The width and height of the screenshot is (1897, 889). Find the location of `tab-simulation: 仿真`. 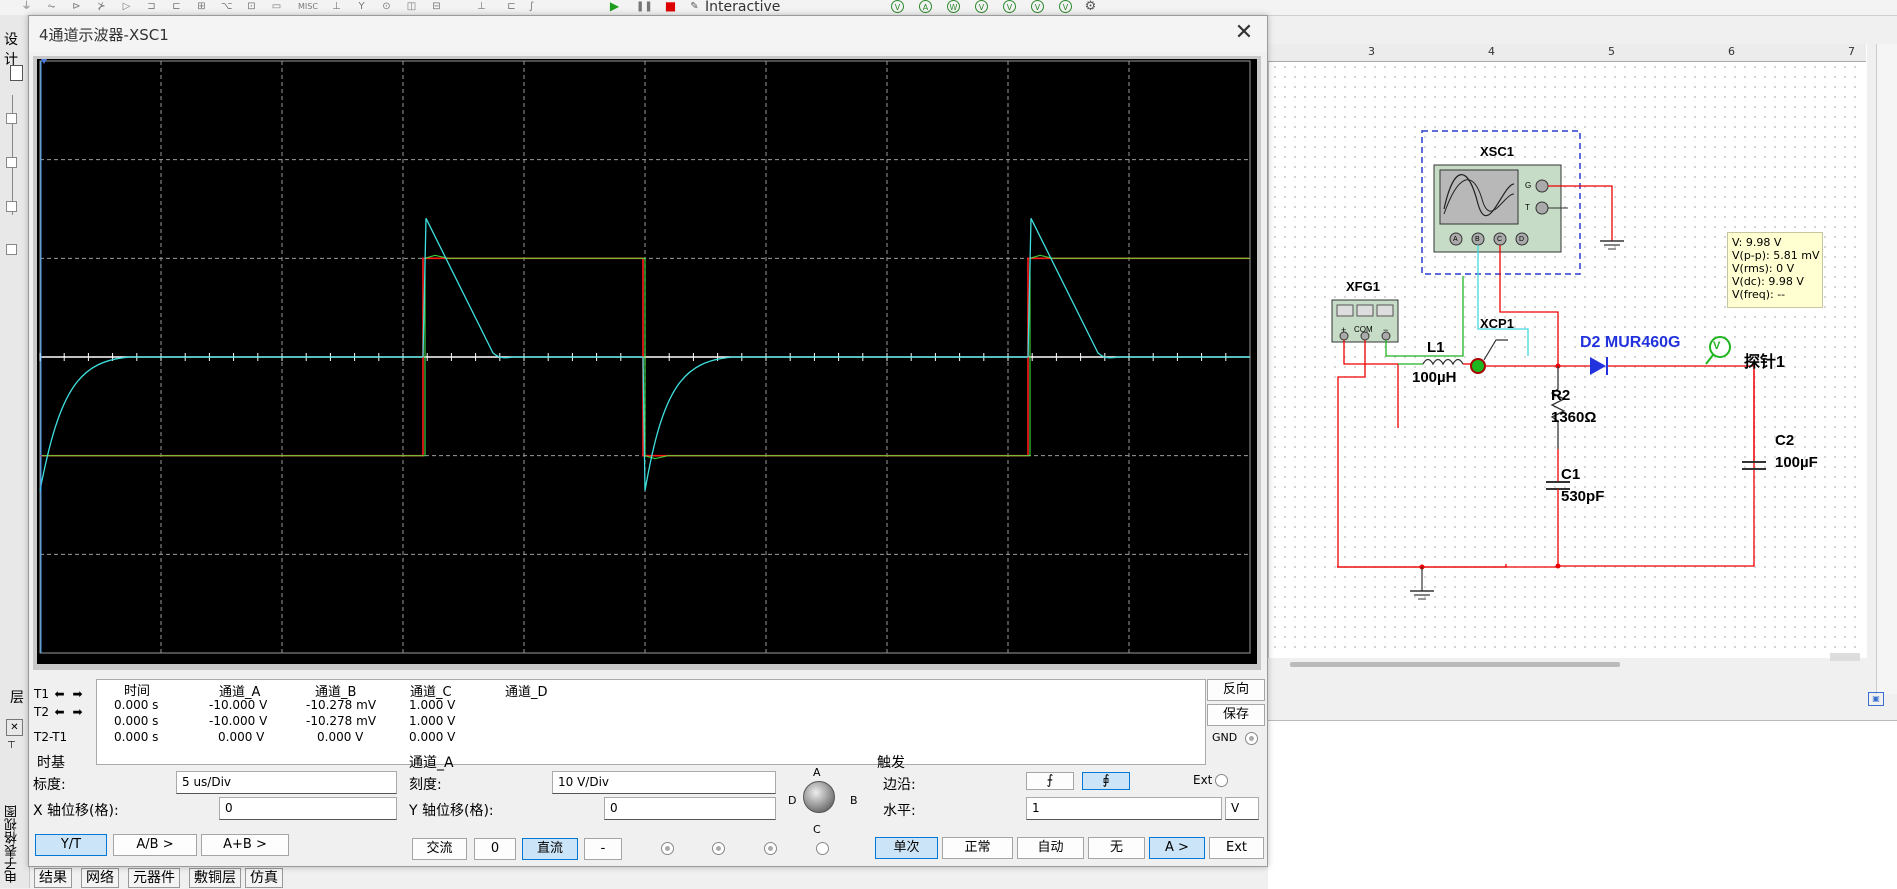

tab-simulation: 仿真 is located at coordinates (264, 878).